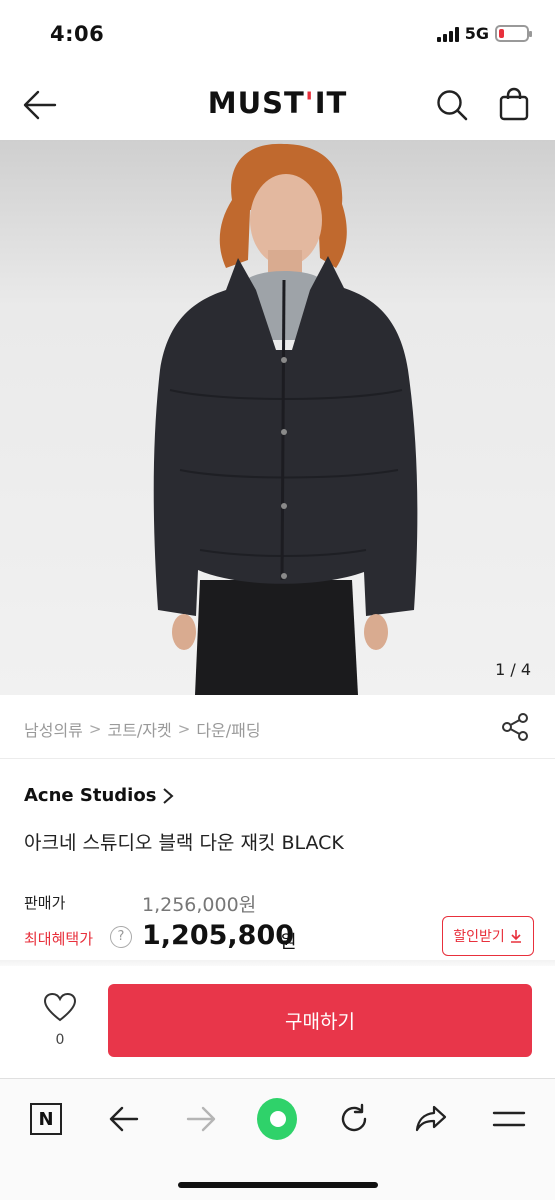 Image resolution: width=555 pixels, height=1200 pixels. Describe the element at coordinates (447, 34) in the screenshot. I see `signal-icon` at that location.